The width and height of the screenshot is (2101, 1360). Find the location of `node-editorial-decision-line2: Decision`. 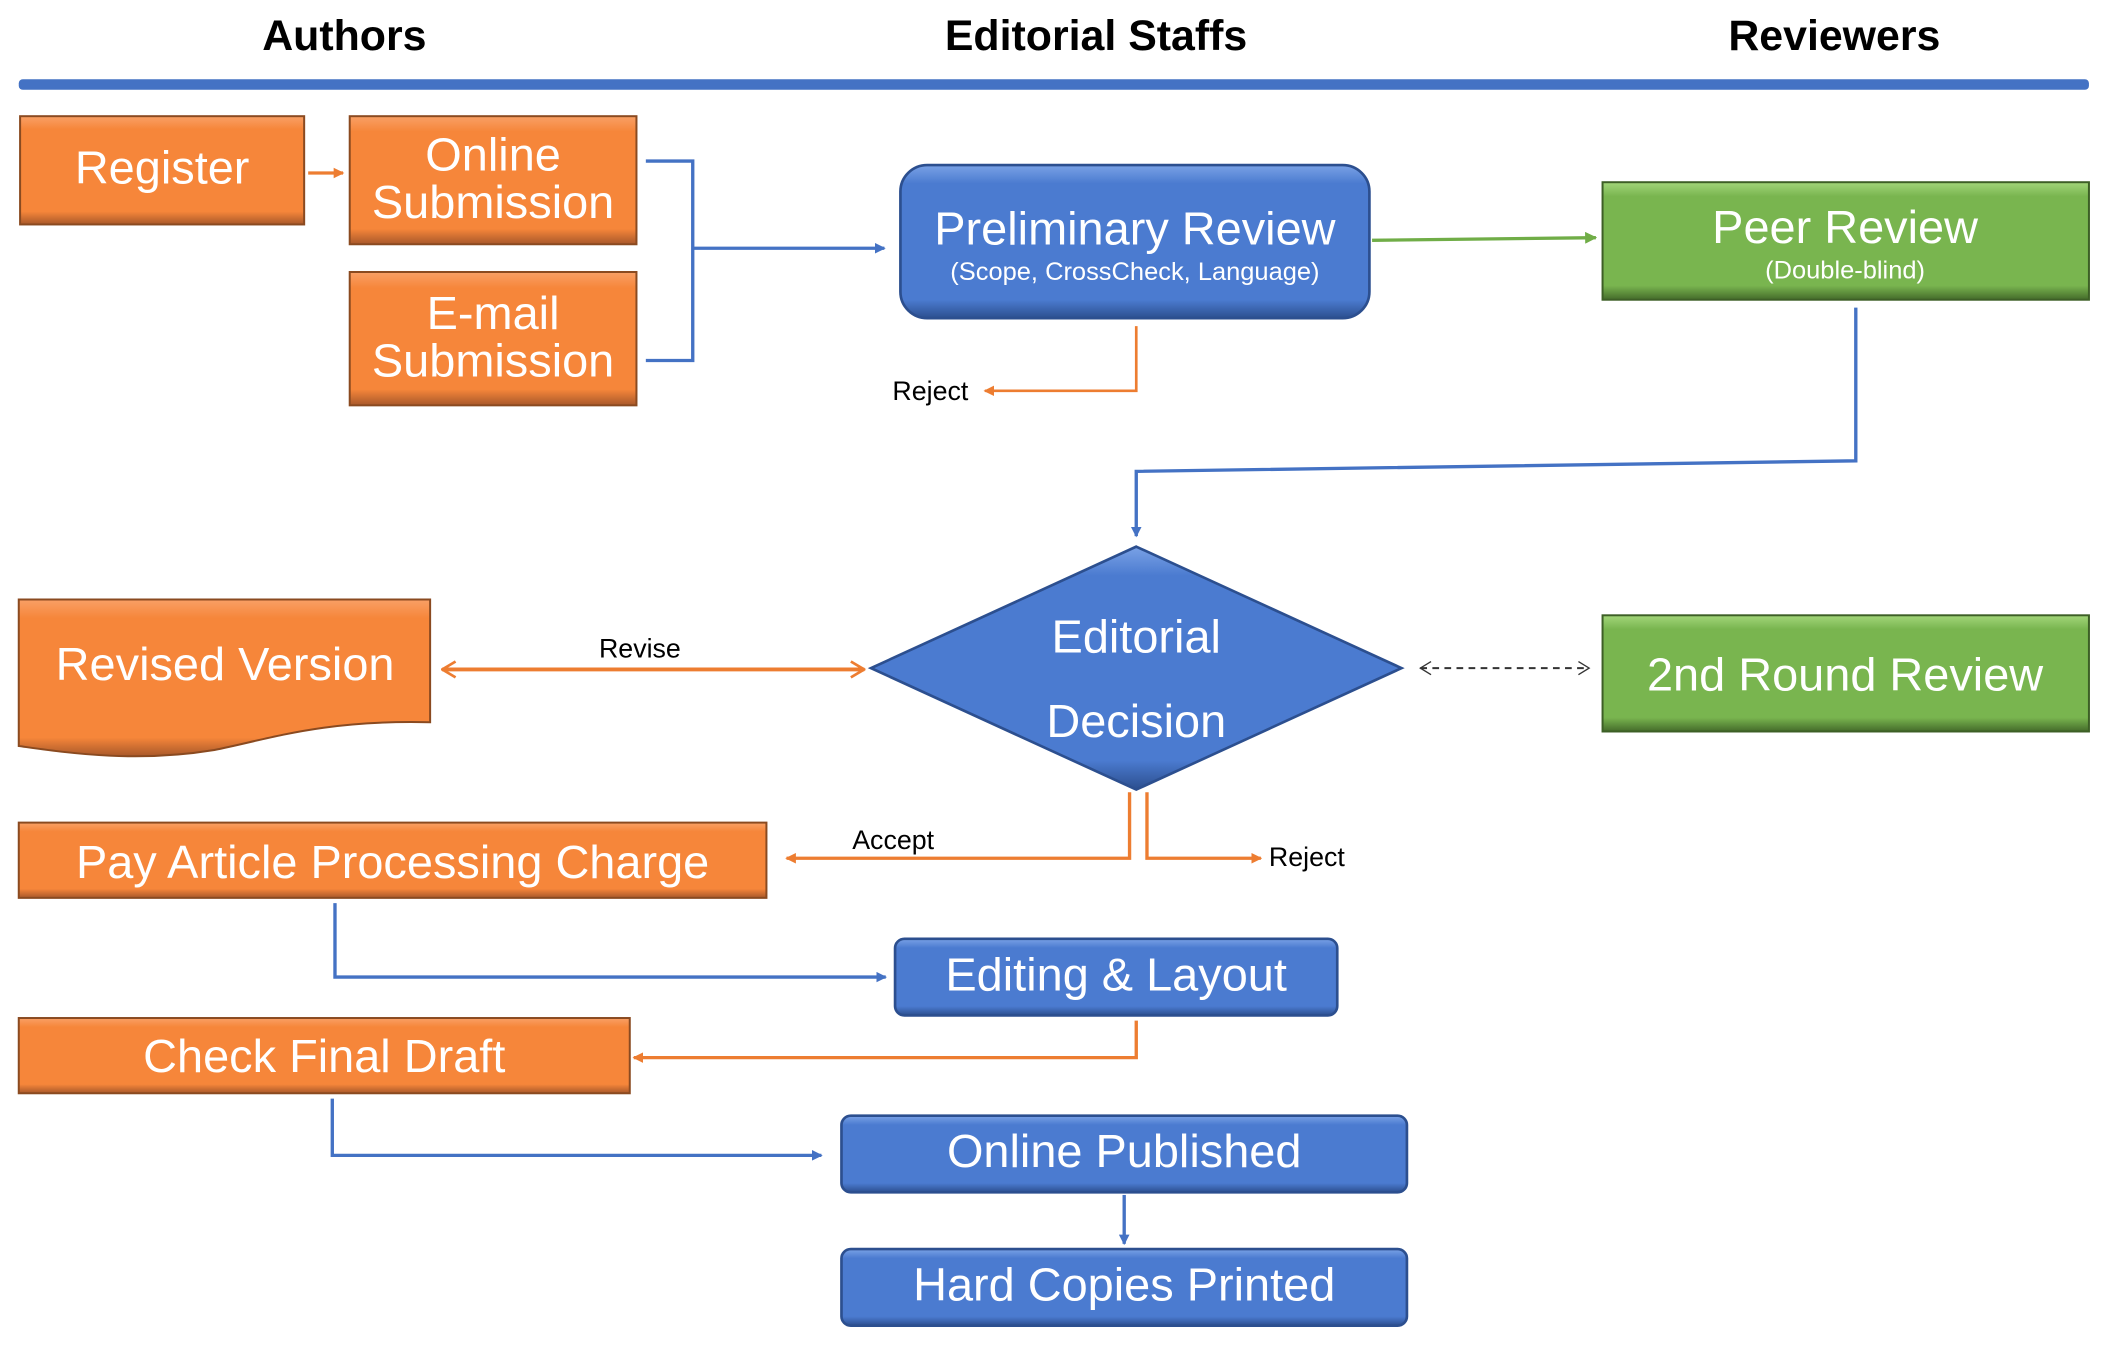

node-editorial-decision-line2: Decision is located at coordinates (1136, 721).